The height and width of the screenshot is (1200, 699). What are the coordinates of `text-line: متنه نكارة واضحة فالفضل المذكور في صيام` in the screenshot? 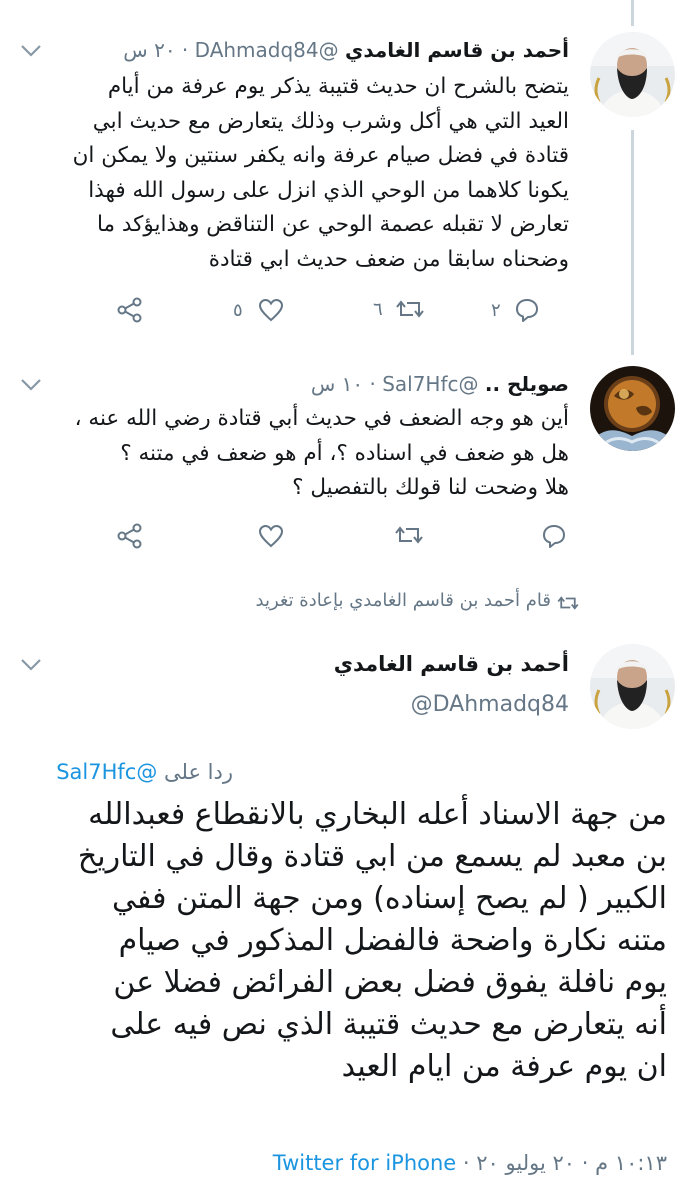 It's located at (392, 940).